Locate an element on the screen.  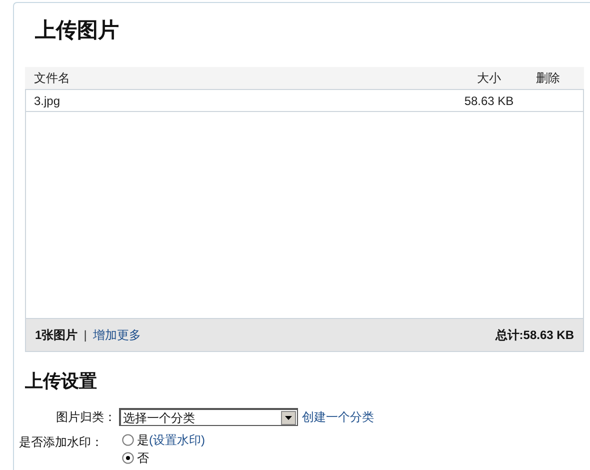
option-label: 是 is located at coordinates (143, 440).